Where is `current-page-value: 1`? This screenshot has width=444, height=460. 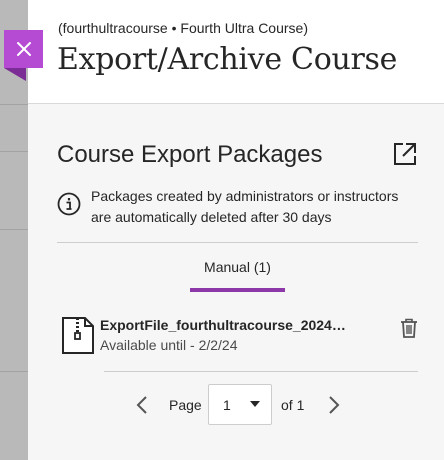
current-page-value: 1 is located at coordinates (227, 405).